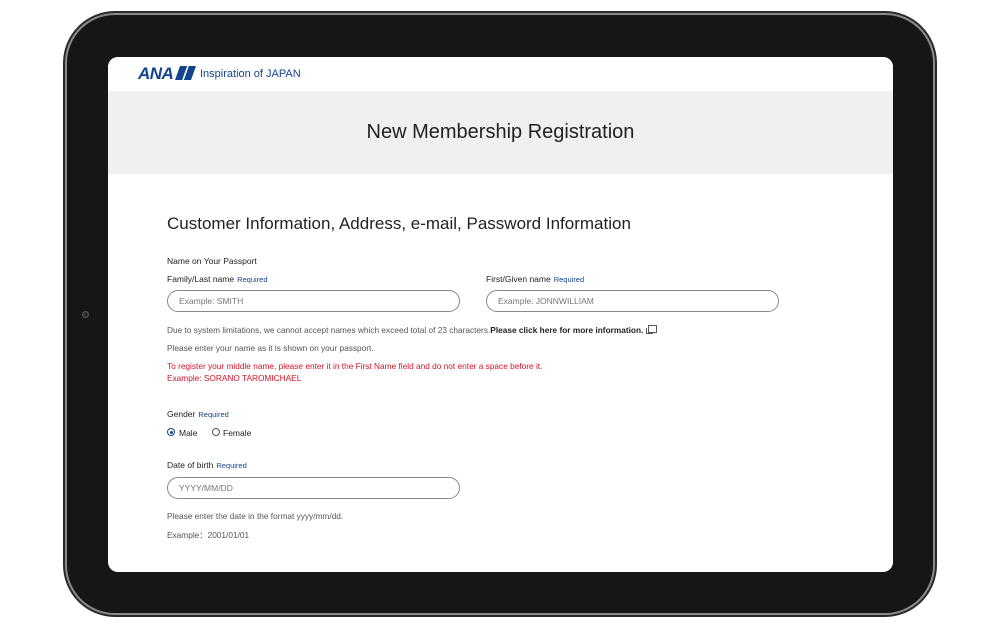  I want to click on middle-name-example: Example: SORANO TAROMICHAEL, so click(234, 378).